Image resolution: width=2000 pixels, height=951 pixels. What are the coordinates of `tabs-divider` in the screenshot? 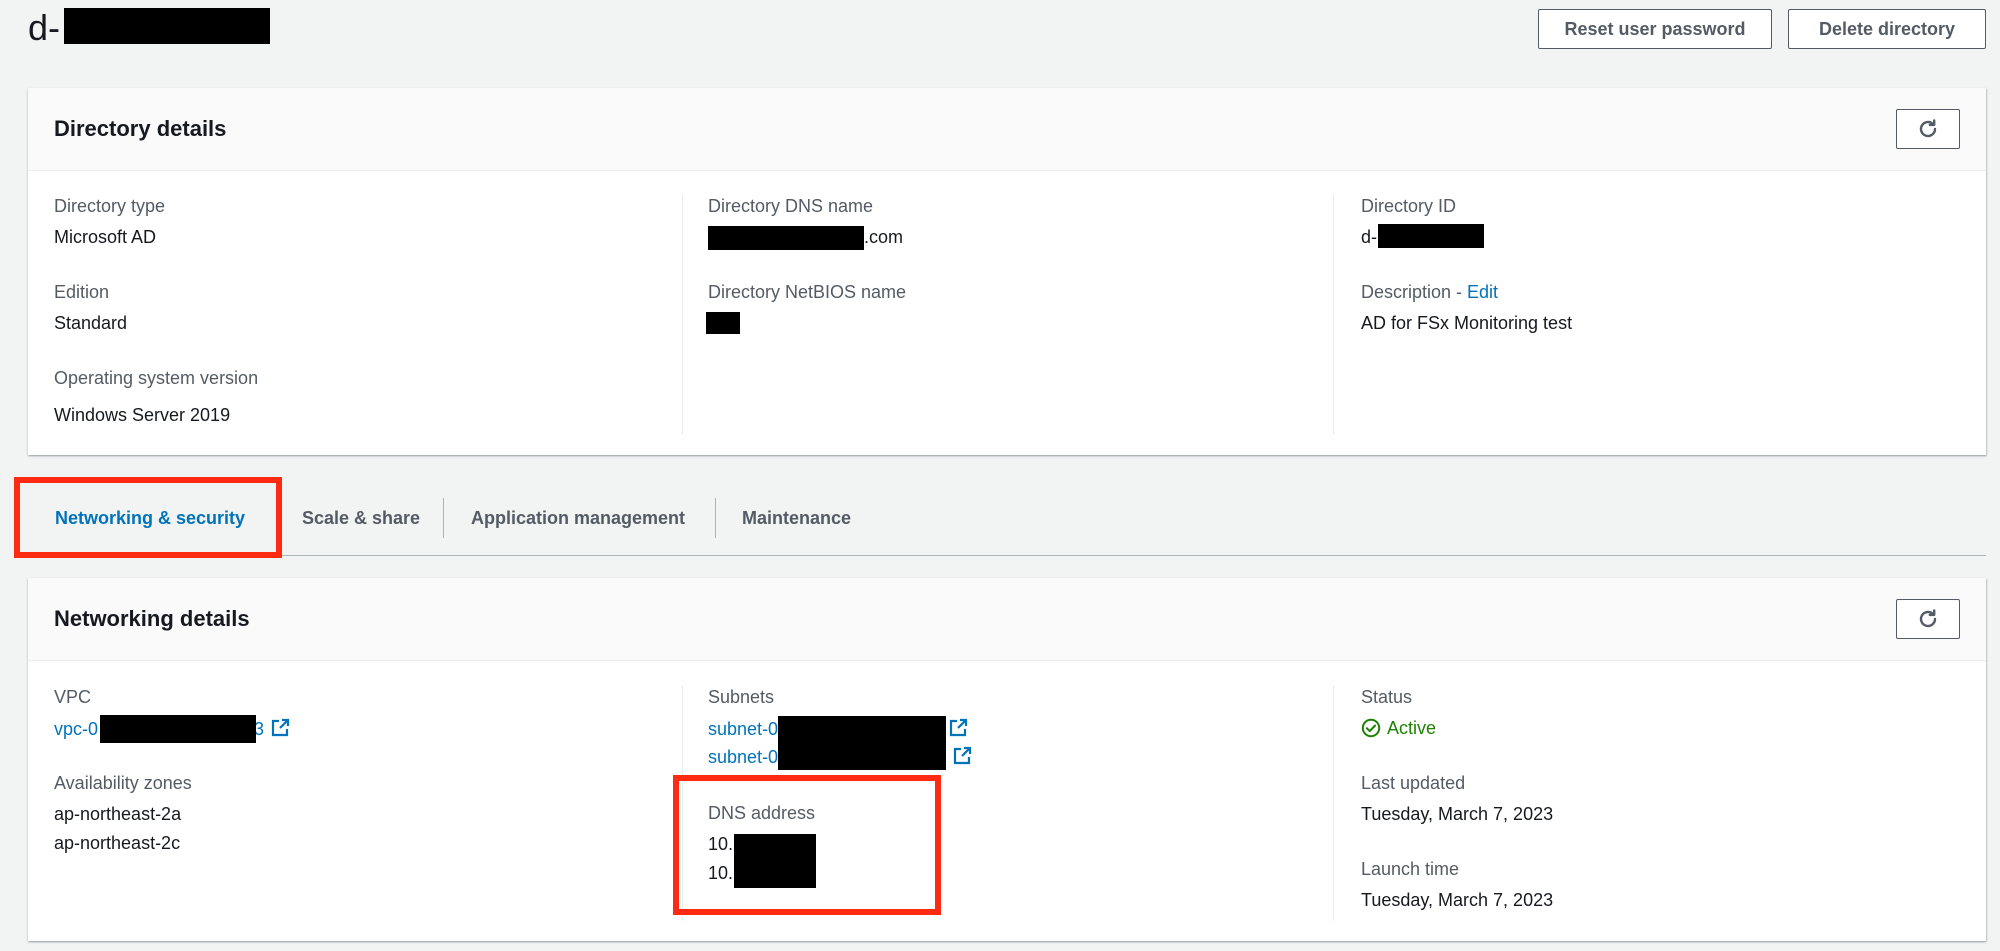 It's located at (1007, 555).